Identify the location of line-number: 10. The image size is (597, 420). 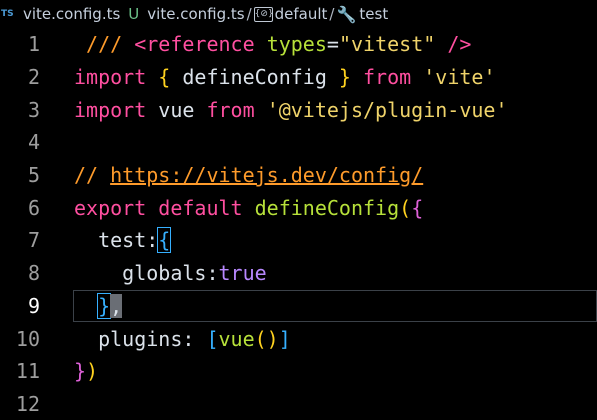
(27, 338).